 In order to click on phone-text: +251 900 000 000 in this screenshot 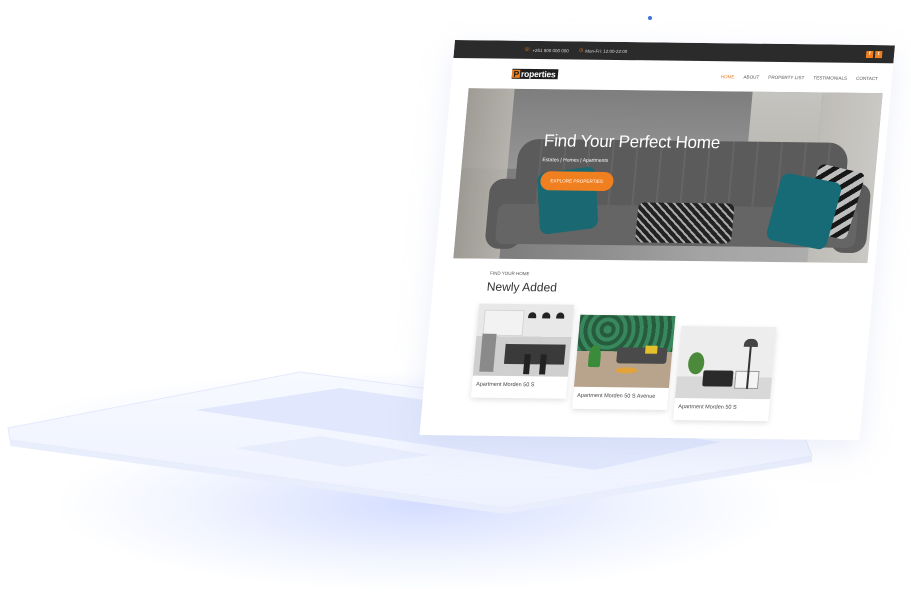, I will do `click(551, 50)`.